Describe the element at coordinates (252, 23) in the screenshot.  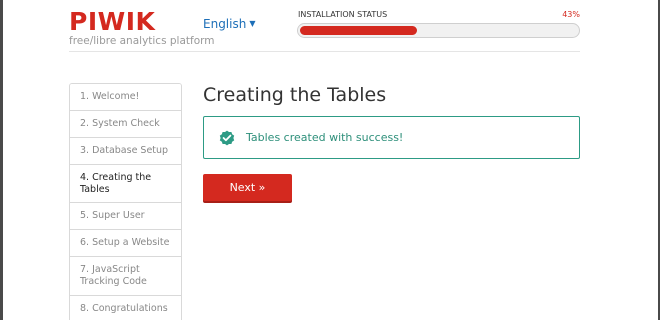
I see `caret-down-icon: ▼` at that location.